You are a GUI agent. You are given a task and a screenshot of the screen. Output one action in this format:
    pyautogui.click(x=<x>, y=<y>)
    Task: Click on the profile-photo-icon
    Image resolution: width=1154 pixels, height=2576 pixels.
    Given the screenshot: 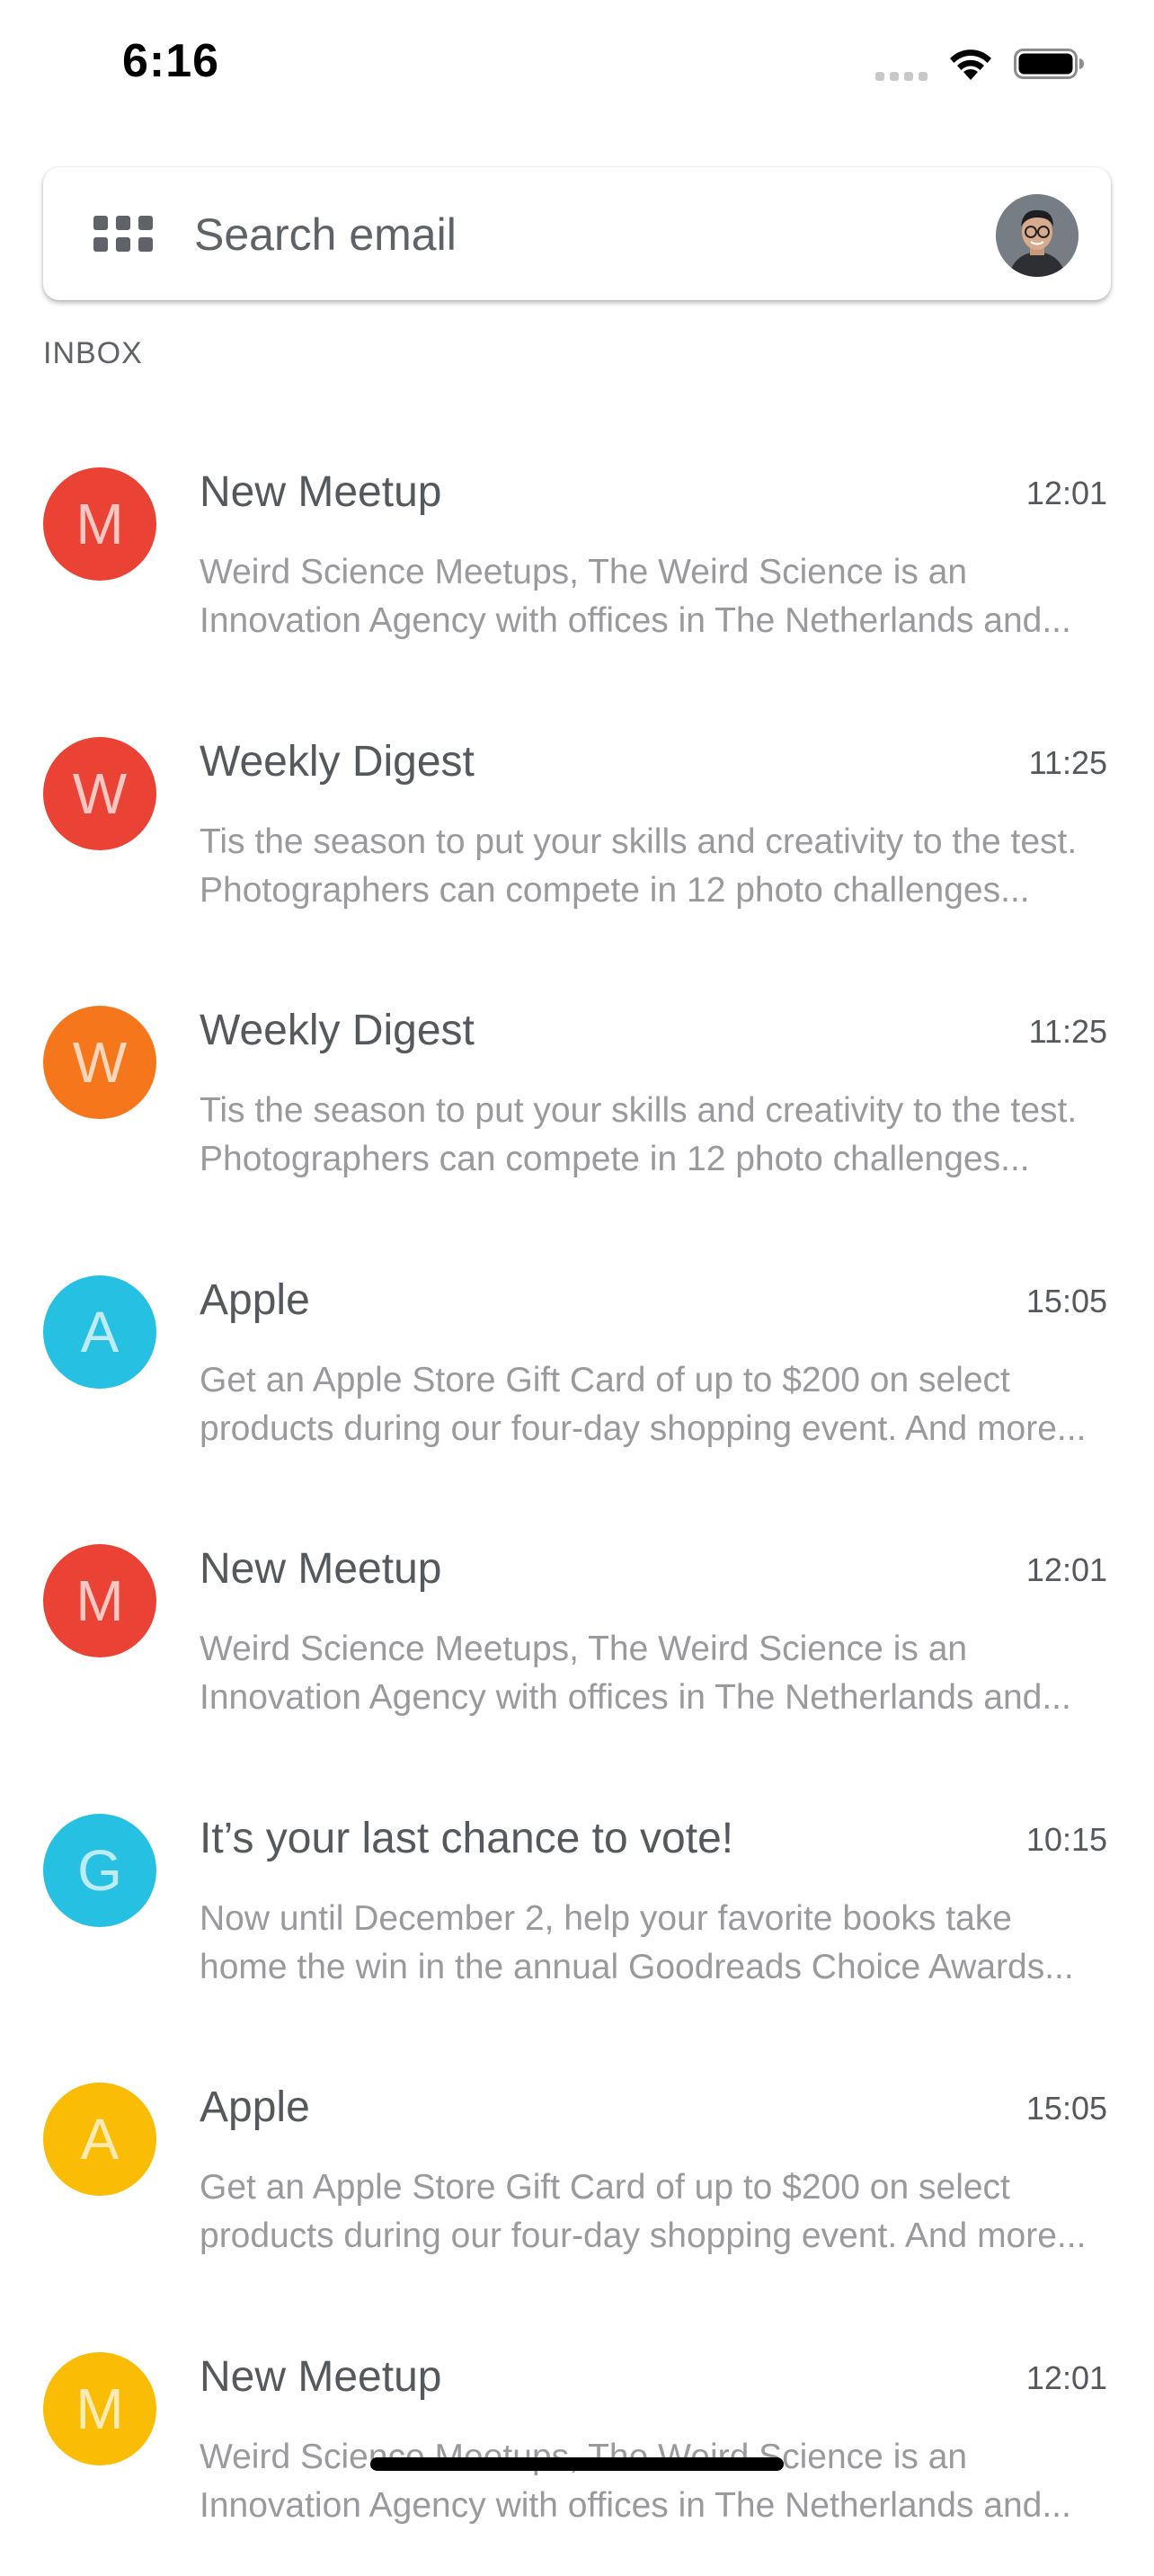 What is the action you would take?
    pyautogui.click(x=1037, y=236)
    